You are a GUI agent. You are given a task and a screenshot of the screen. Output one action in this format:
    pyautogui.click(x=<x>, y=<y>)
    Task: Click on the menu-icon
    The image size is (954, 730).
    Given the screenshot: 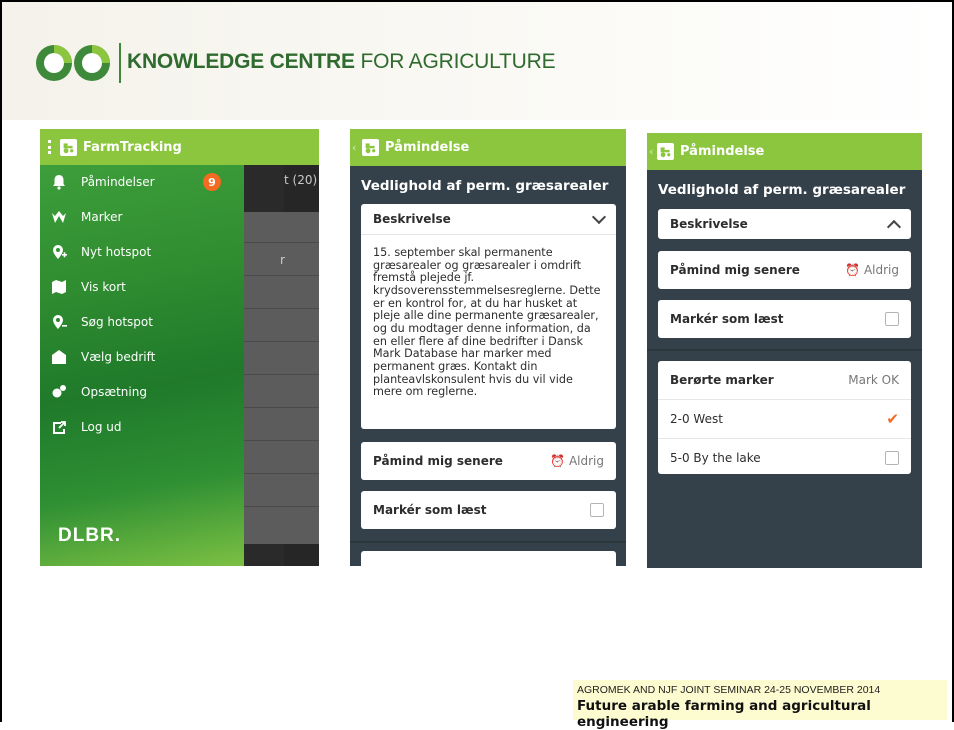 What is the action you would take?
    pyautogui.click(x=49, y=147)
    